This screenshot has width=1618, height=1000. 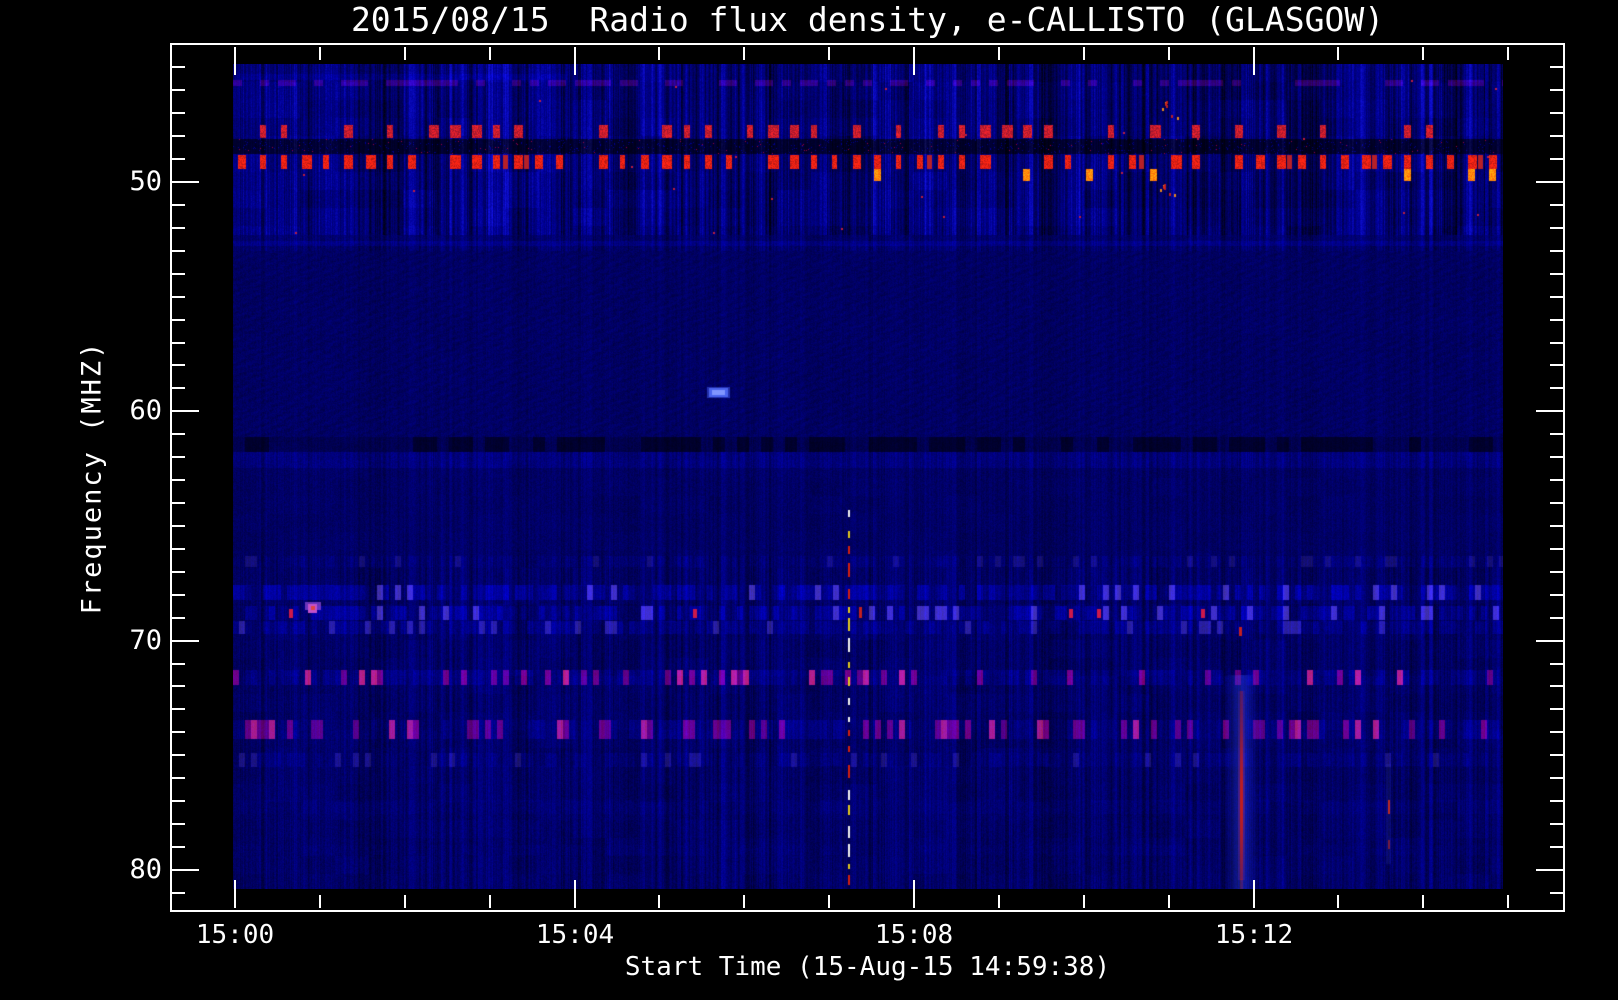 What do you see at coordinates (145, 410) in the screenshot?
I see `y-tick-label: 60` at bounding box center [145, 410].